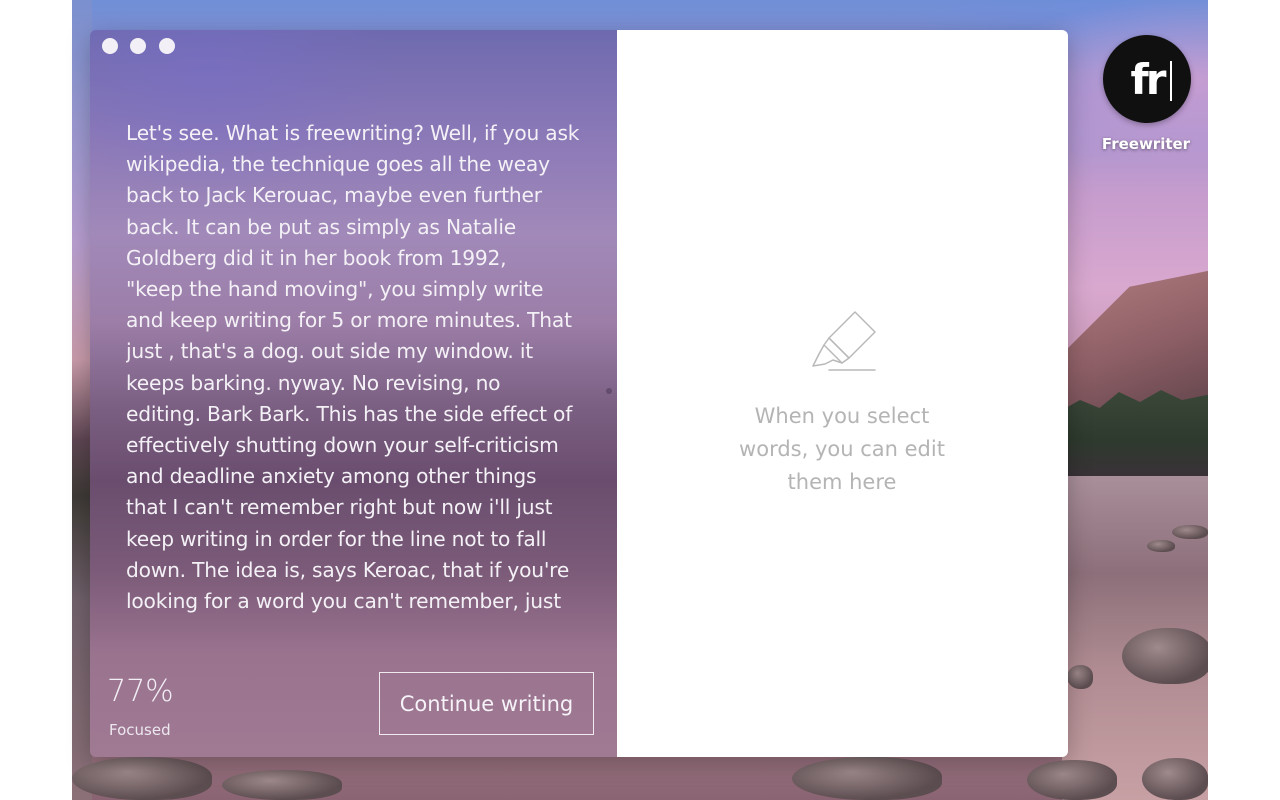 The width and height of the screenshot is (1280, 800). What do you see at coordinates (138, 46) in the screenshot?
I see `window-minimize-button` at bounding box center [138, 46].